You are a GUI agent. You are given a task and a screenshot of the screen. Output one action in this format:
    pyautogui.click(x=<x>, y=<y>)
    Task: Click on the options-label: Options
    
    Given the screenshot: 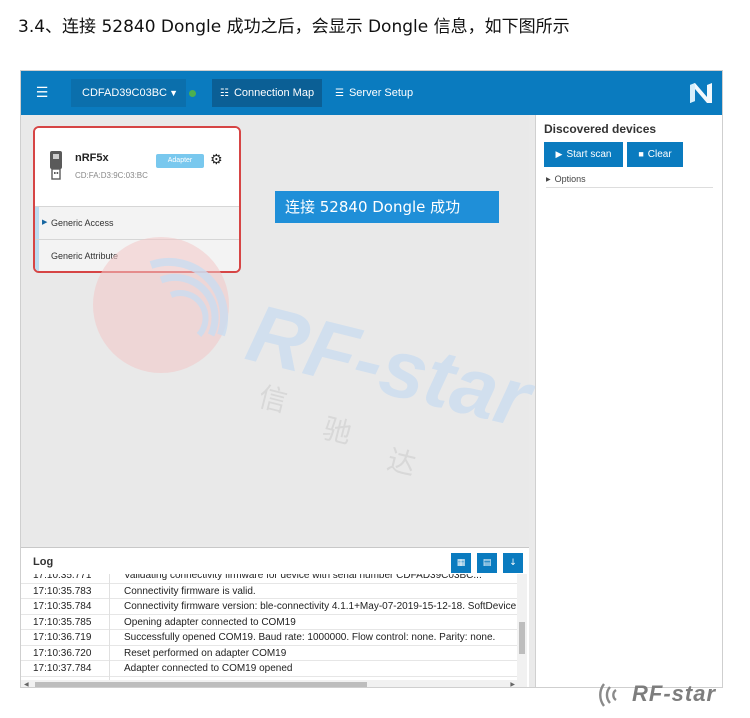 What is the action you would take?
    pyautogui.click(x=570, y=179)
    